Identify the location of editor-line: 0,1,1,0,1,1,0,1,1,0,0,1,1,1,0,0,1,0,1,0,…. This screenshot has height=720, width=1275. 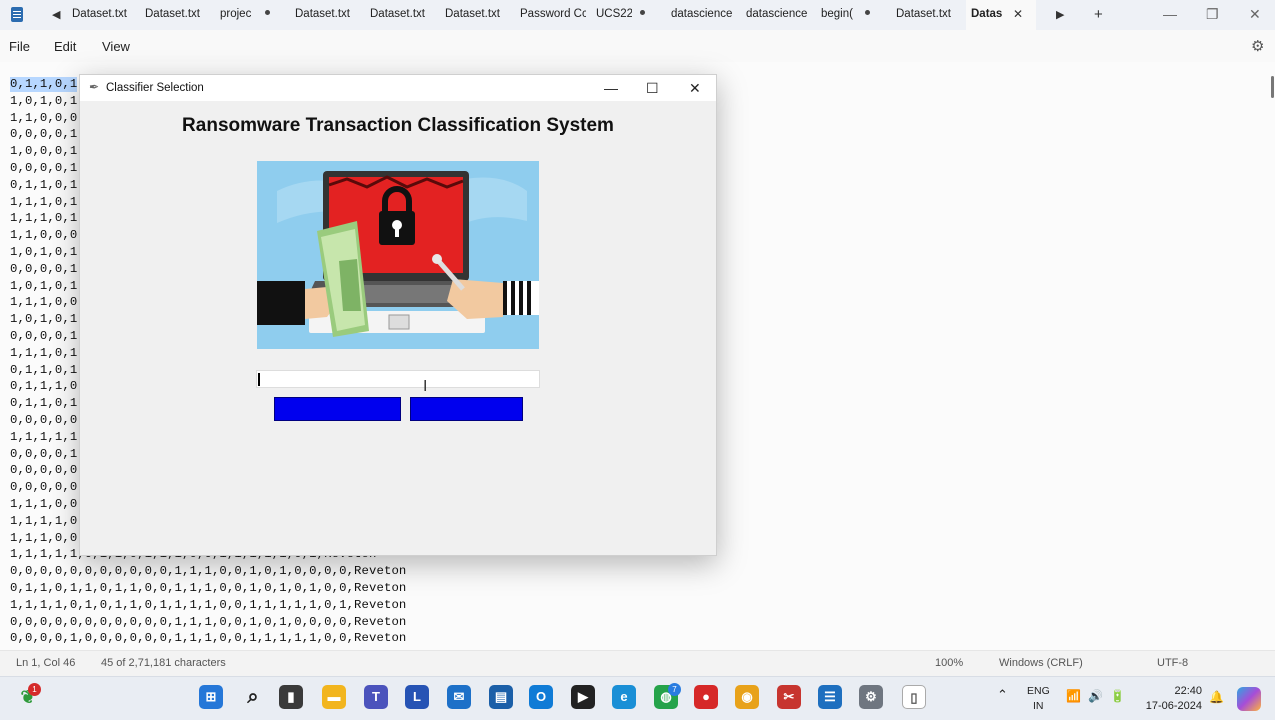
(208, 588).